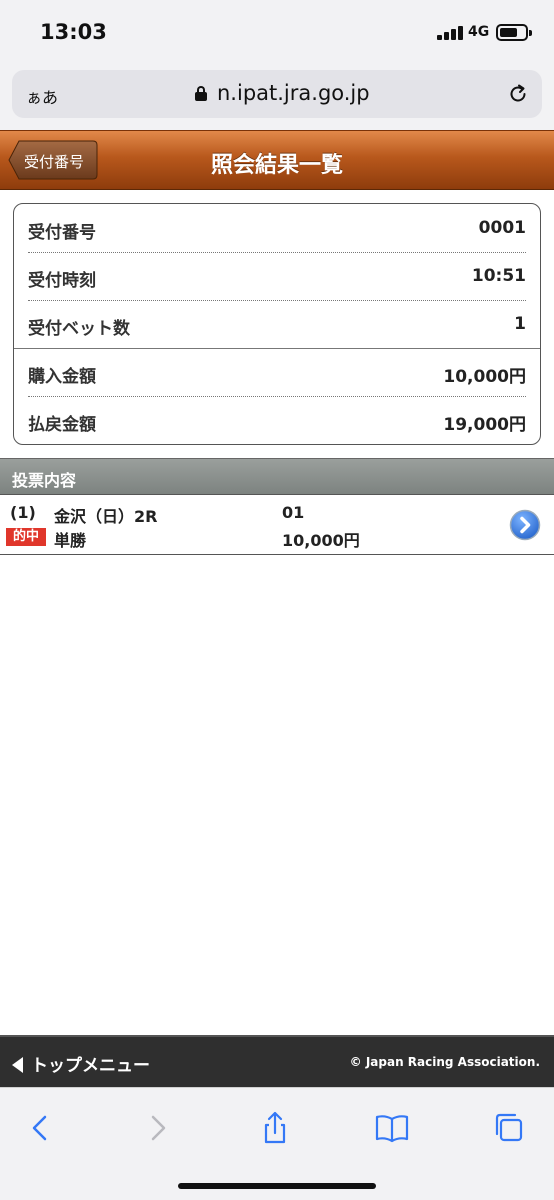 The image size is (554, 1200). Describe the element at coordinates (484, 425) in the screenshot. I see `payout-amount-value: 19,000円` at that location.